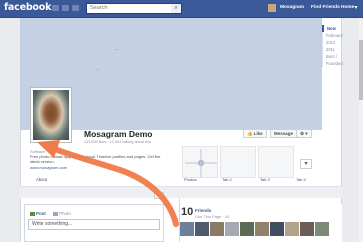 The height and width of the screenshot is (242, 363). What do you see at coordinates (159, 195) in the screenshot?
I see `timeline-spine-button: +` at bounding box center [159, 195].